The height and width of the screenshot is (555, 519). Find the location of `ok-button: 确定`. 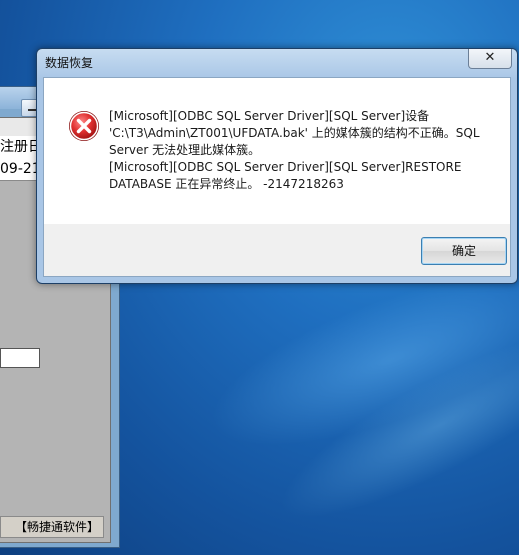

ok-button: 确定 is located at coordinates (464, 251).